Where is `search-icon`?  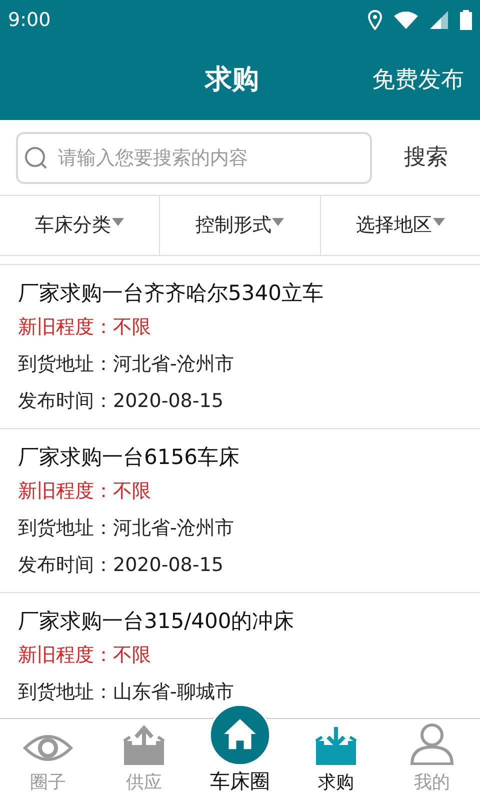
search-icon is located at coordinates (36, 158).